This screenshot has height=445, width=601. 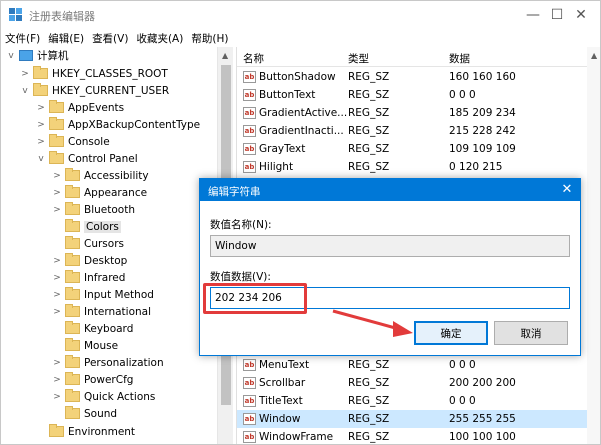 What do you see at coordinates (451, 333) in the screenshot?
I see `ok-button: 确定` at bounding box center [451, 333].